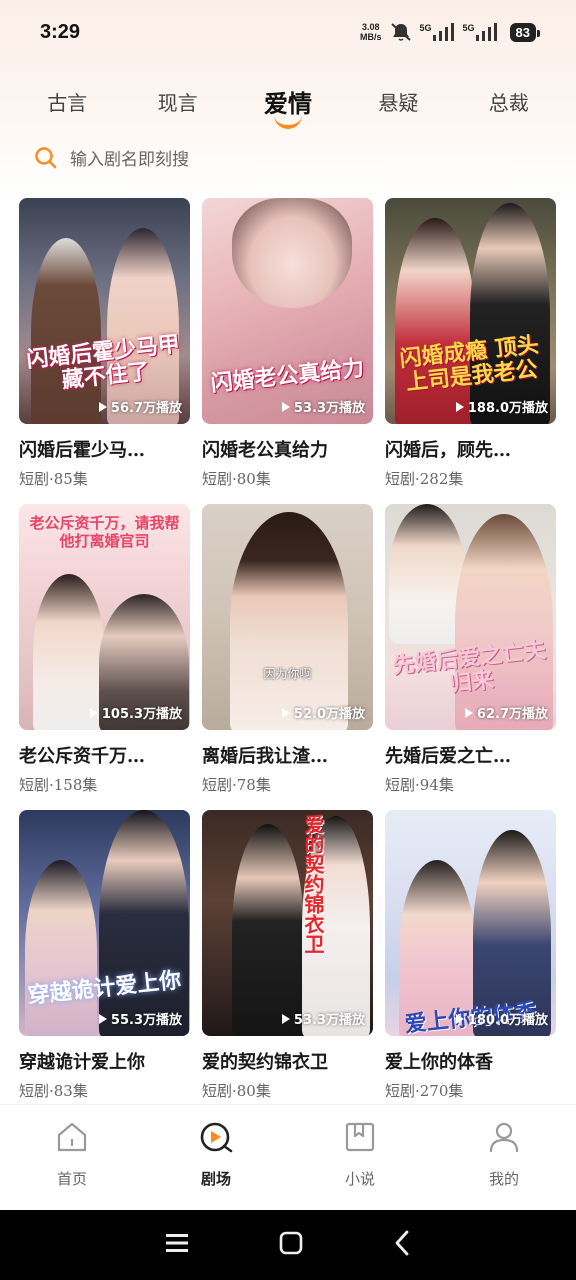  I want to click on home-button-icon, so click(291, 1245).